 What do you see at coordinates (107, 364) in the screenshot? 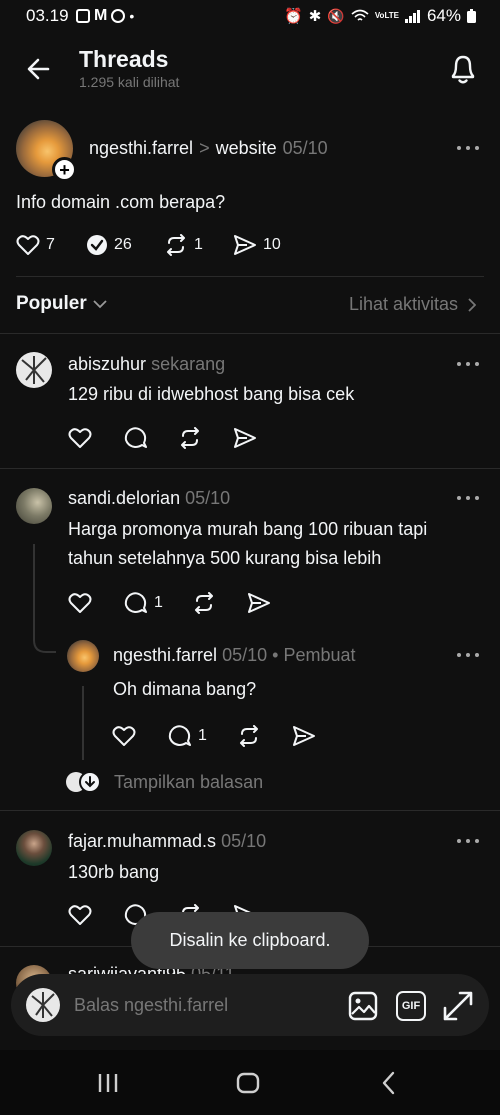
I see `comment-username: abiszuhur` at bounding box center [107, 364].